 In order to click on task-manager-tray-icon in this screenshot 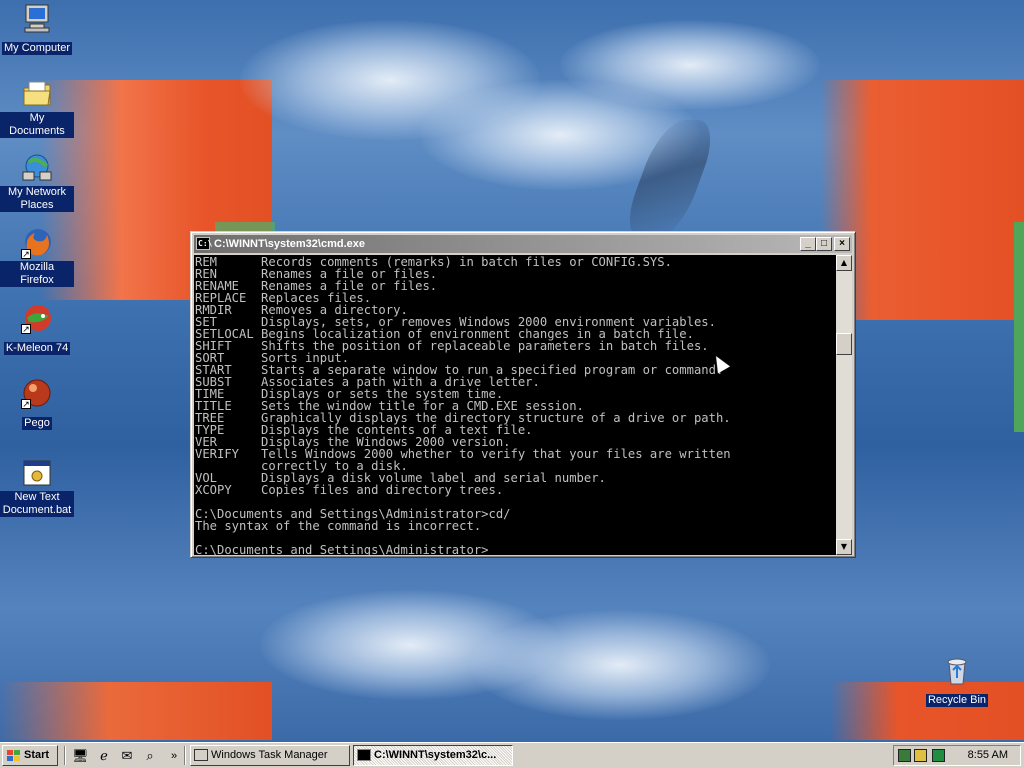, I will do `click(938, 755)`.